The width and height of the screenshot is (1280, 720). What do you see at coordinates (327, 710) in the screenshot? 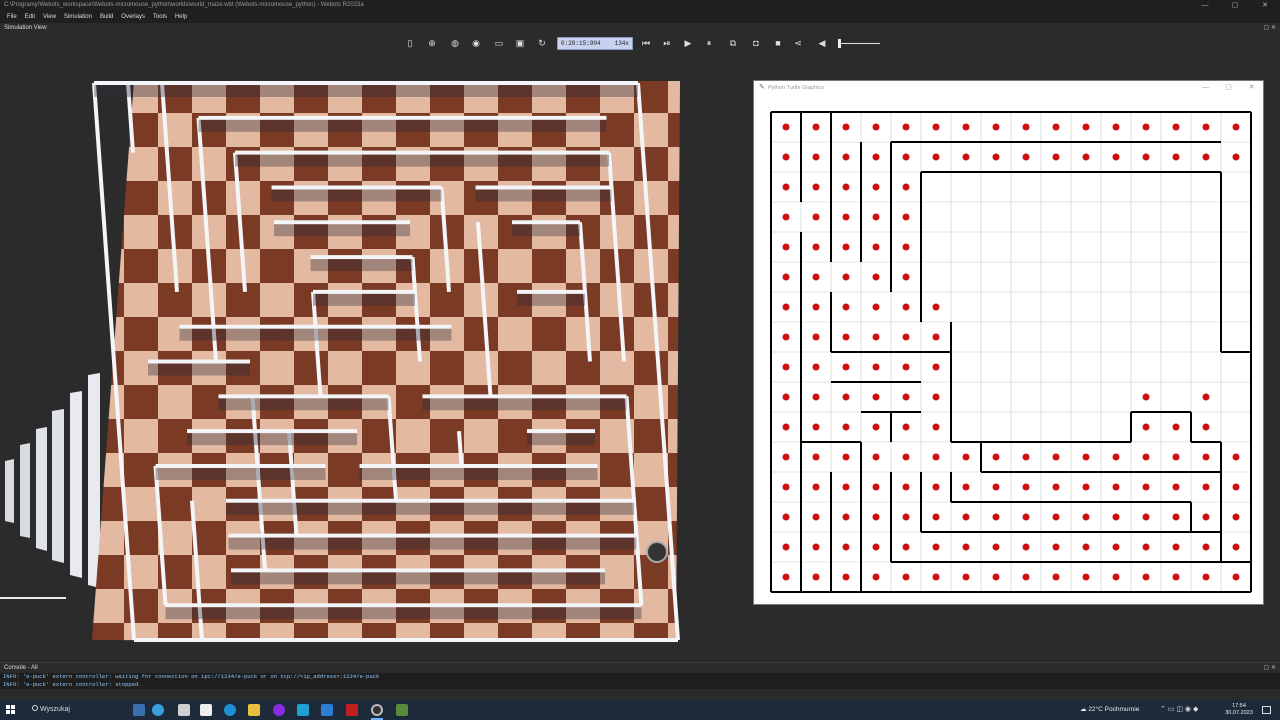
I see `vscode-icon` at bounding box center [327, 710].